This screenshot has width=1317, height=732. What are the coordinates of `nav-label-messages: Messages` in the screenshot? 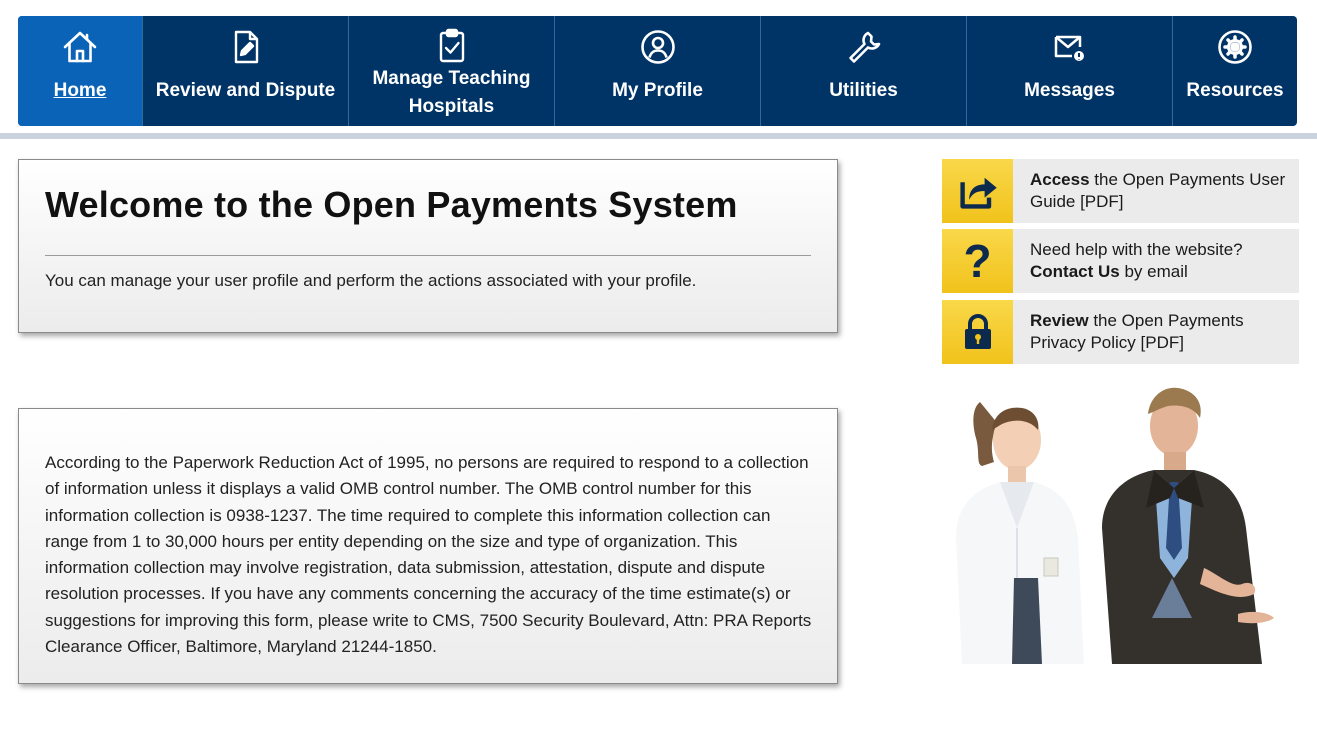 It's located at (1069, 90).